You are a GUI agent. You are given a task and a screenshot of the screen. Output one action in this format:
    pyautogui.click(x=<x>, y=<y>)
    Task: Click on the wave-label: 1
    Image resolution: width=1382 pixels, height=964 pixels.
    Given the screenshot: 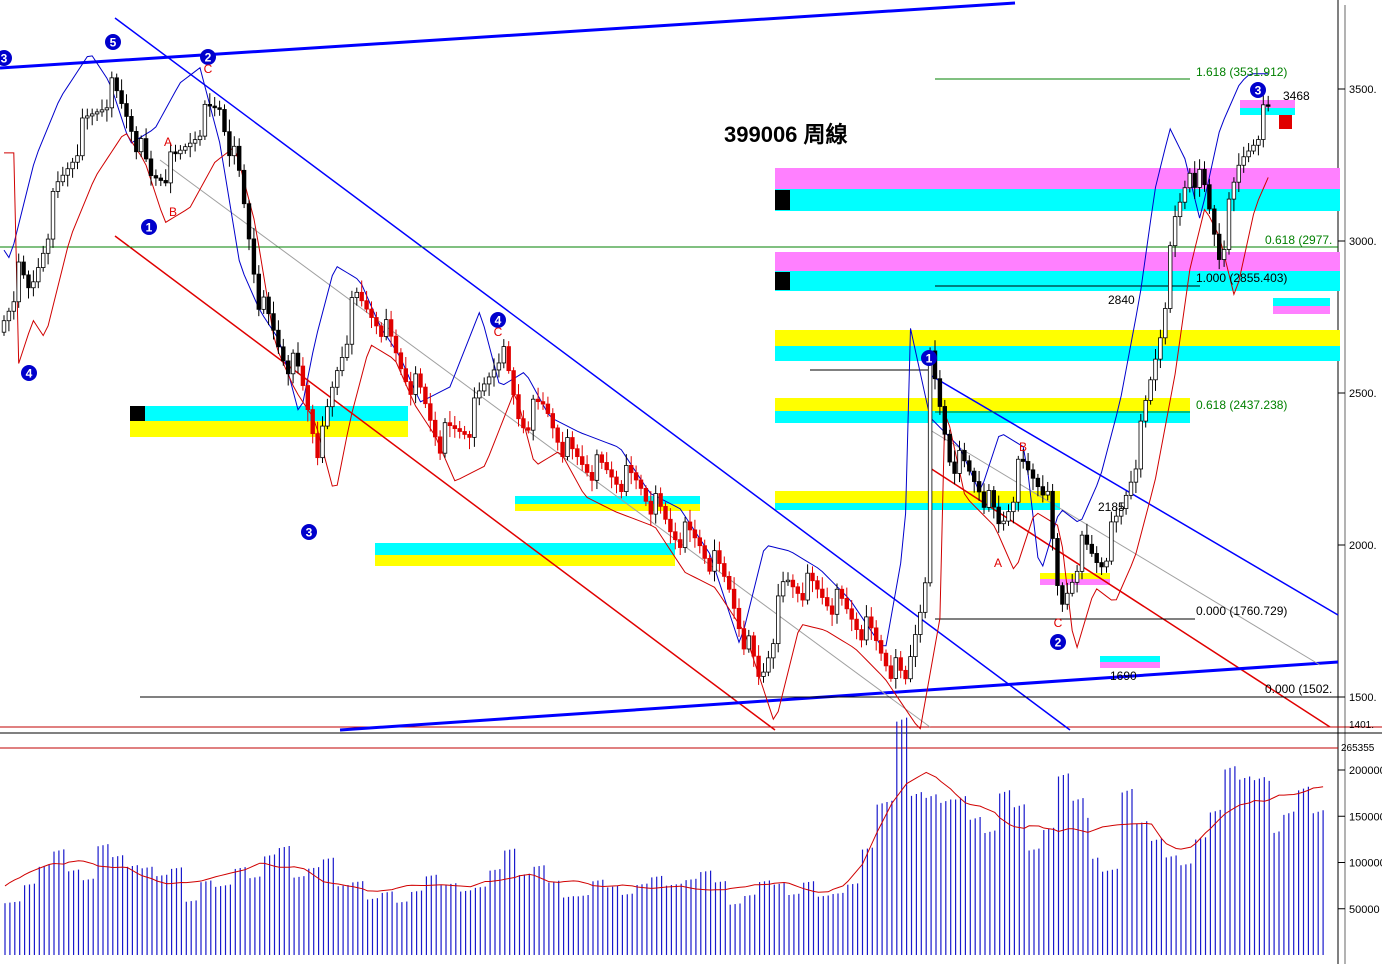 What is the action you would take?
    pyautogui.click(x=929, y=359)
    